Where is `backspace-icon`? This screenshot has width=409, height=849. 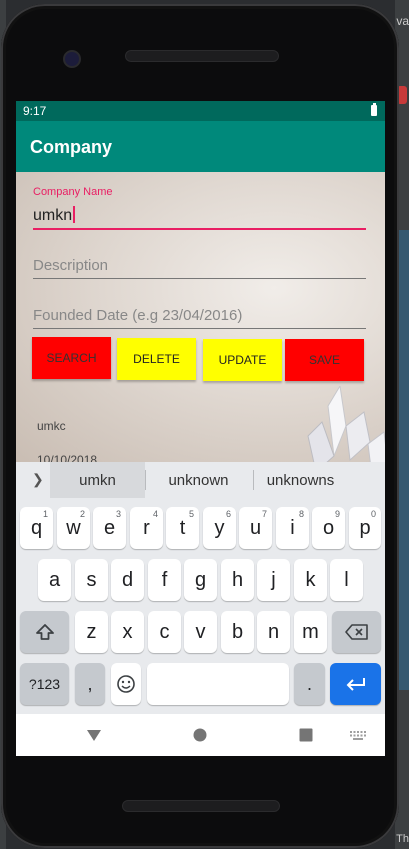 backspace-icon is located at coordinates (356, 632).